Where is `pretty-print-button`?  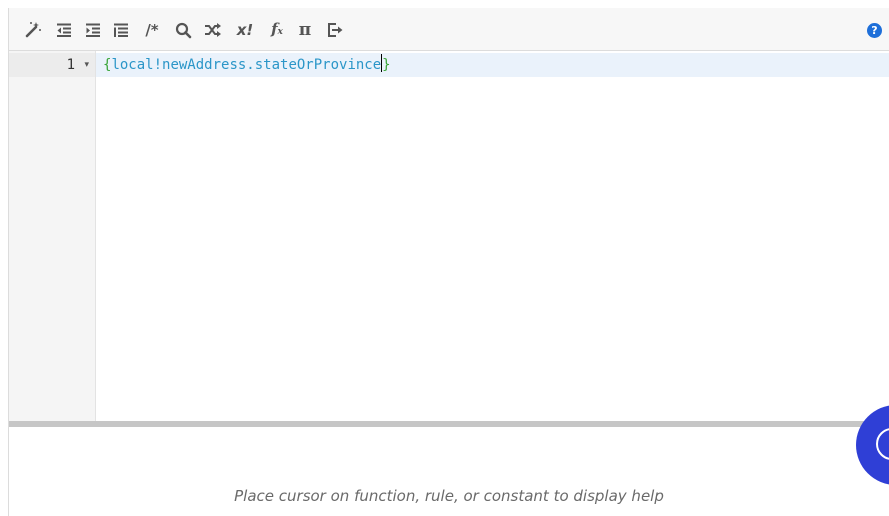 pretty-print-button is located at coordinates (33, 30).